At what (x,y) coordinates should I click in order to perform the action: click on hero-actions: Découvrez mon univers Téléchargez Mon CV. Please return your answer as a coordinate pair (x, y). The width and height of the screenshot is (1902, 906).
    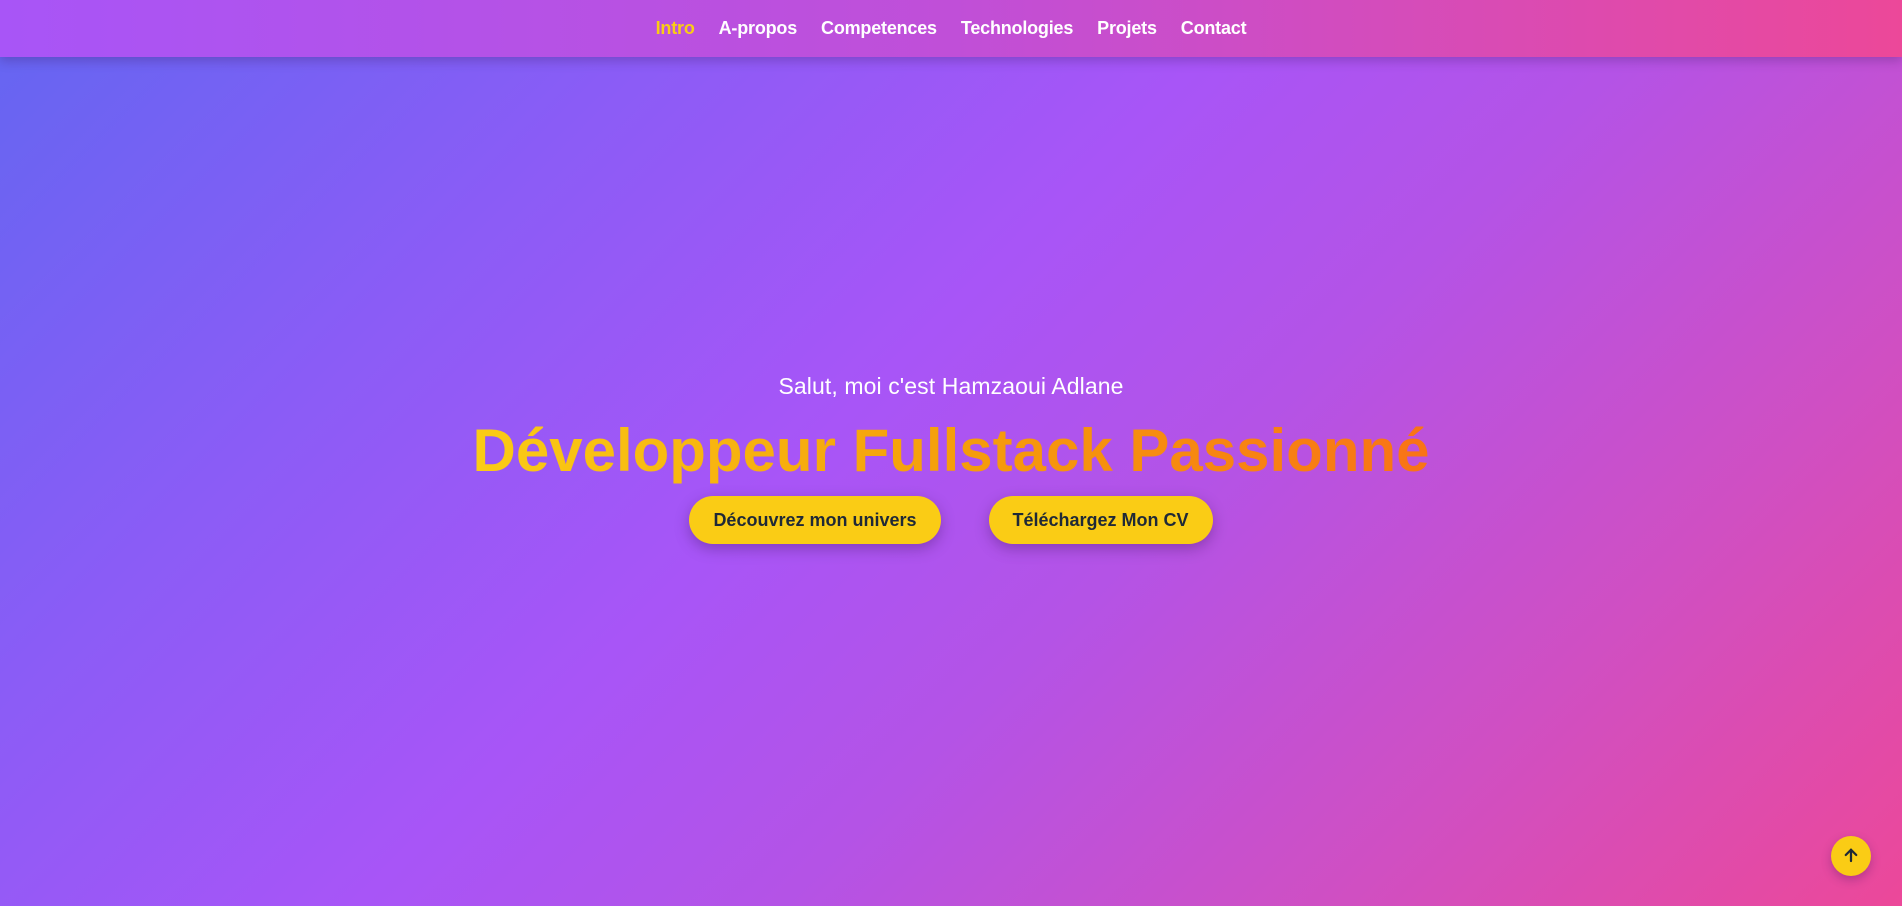
    Looking at the image, I should click on (951, 520).